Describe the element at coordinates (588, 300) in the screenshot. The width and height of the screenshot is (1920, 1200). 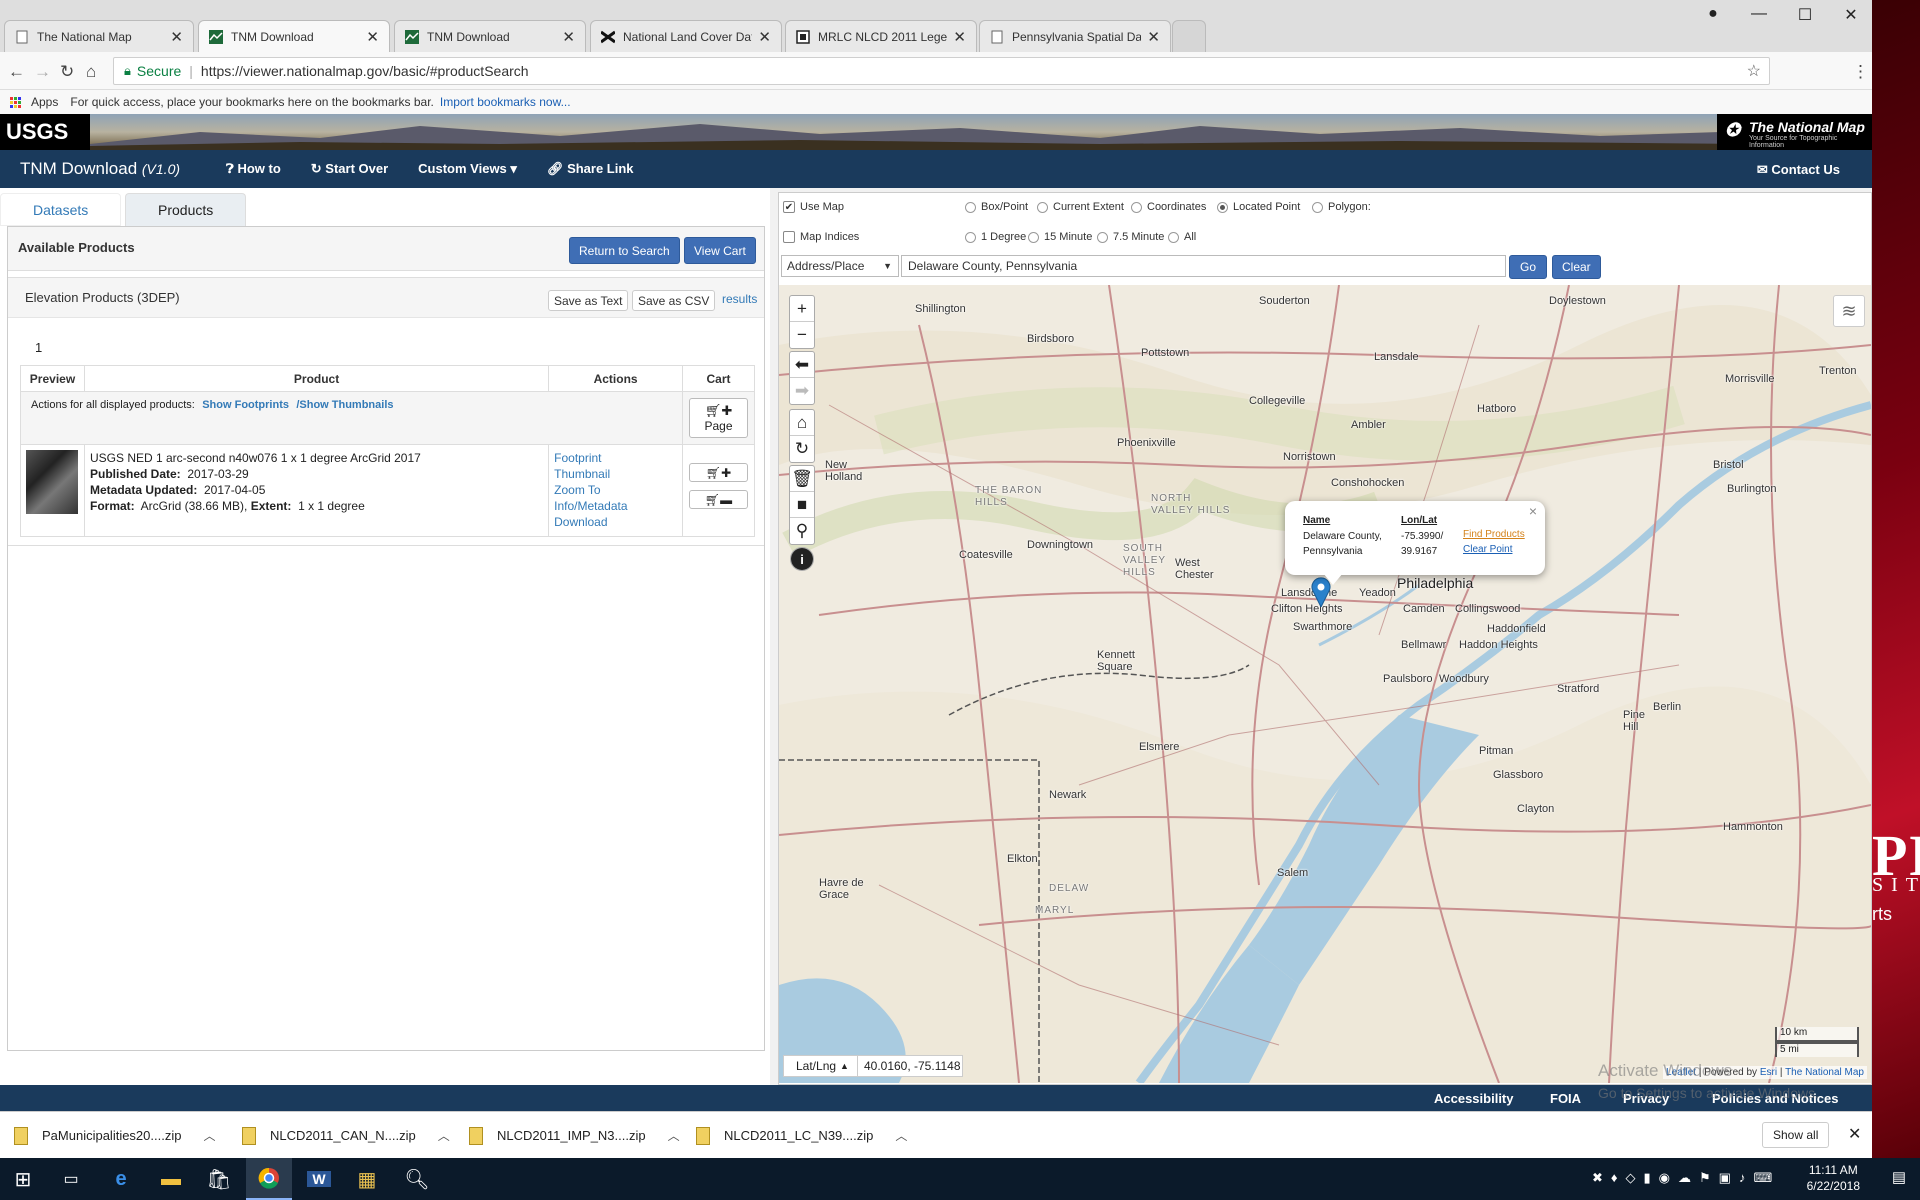
I see `save-as-text-button: Save as Text` at that location.